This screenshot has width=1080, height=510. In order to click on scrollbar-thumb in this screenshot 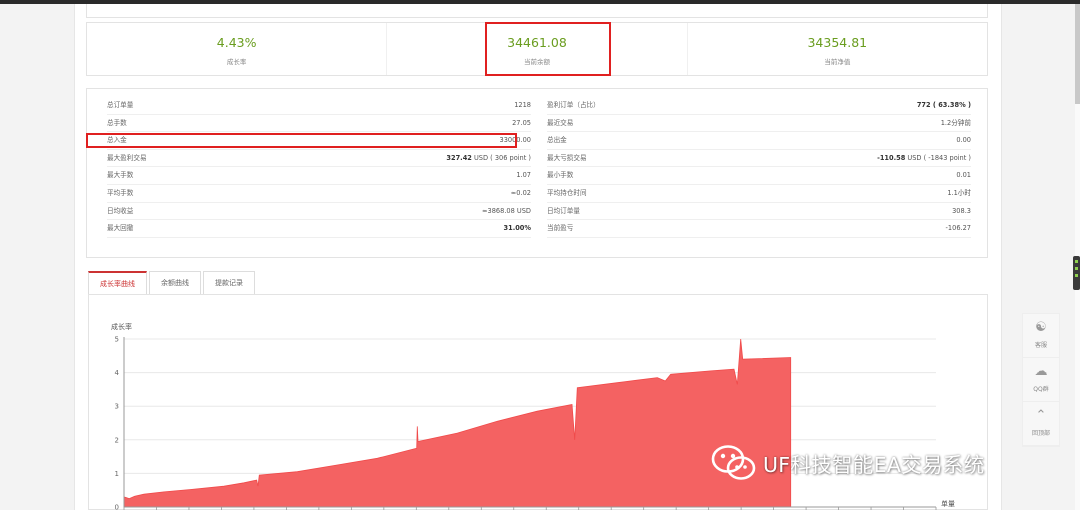, I will do `click(1077, 54)`.